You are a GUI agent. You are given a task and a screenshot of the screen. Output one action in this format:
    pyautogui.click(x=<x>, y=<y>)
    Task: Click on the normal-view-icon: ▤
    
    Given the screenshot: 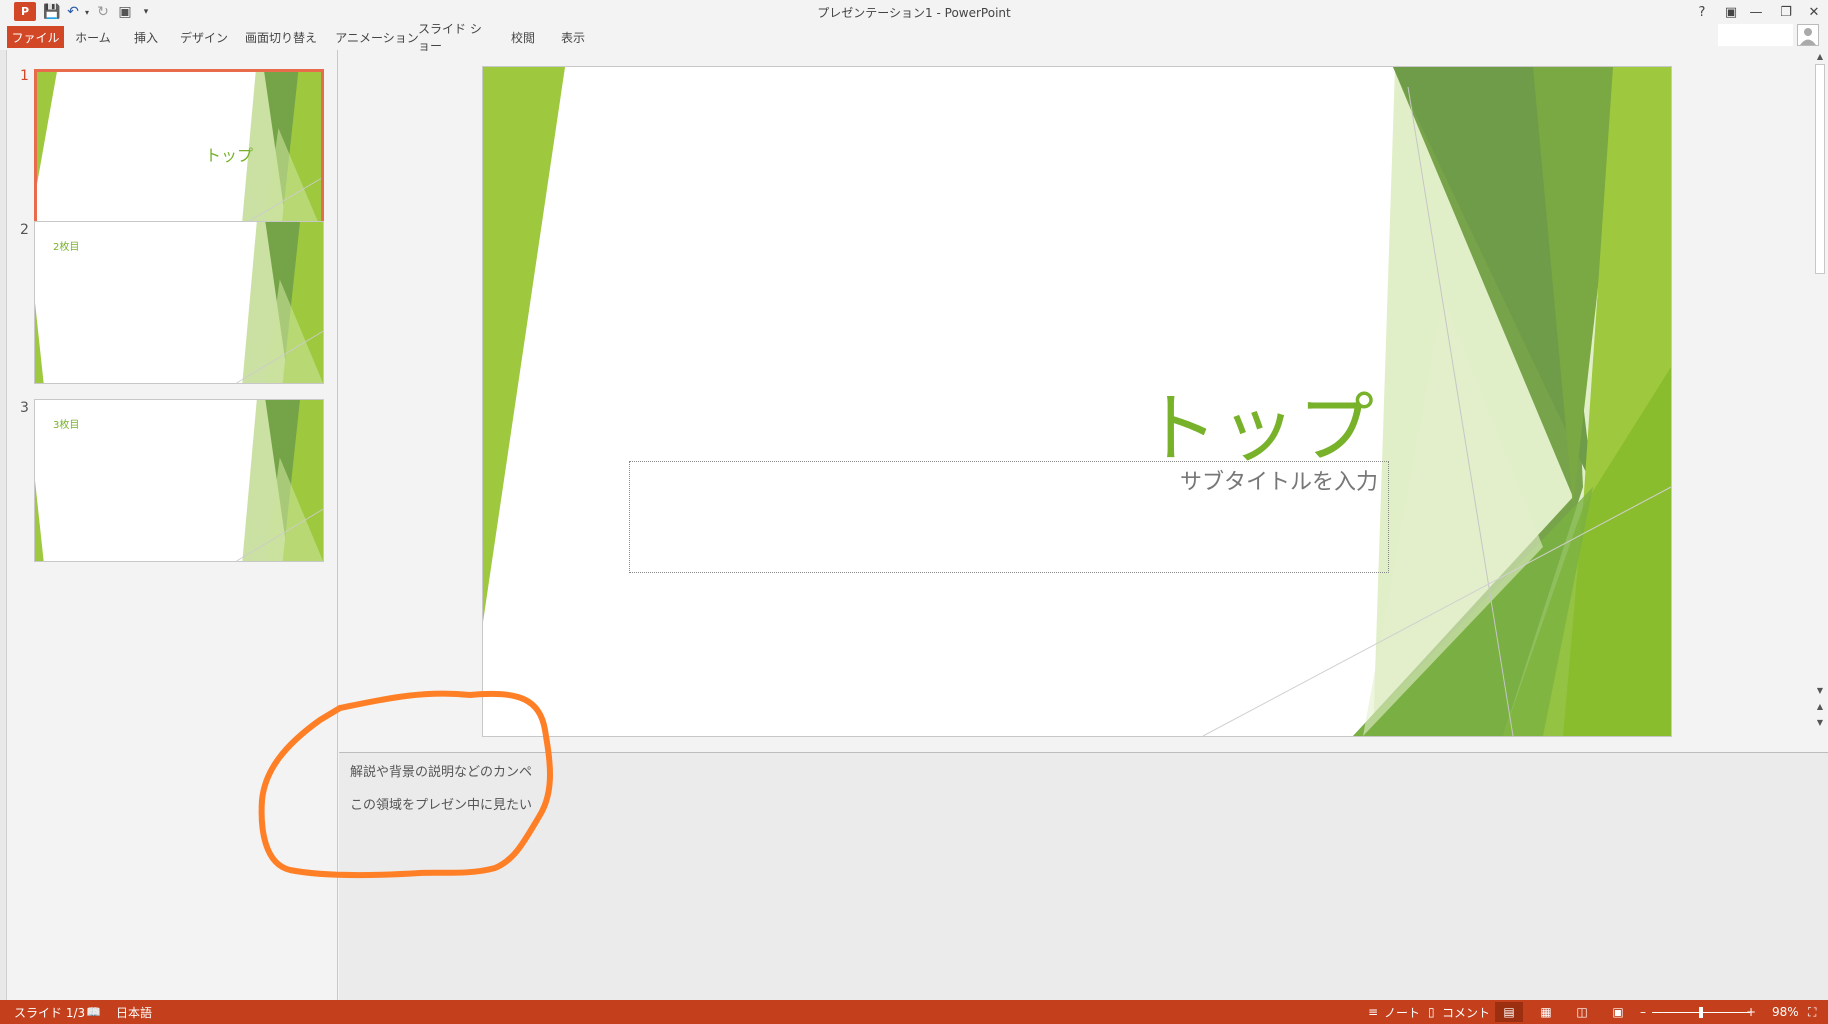 What is the action you would take?
    pyautogui.click(x=1509, y=1012)
    